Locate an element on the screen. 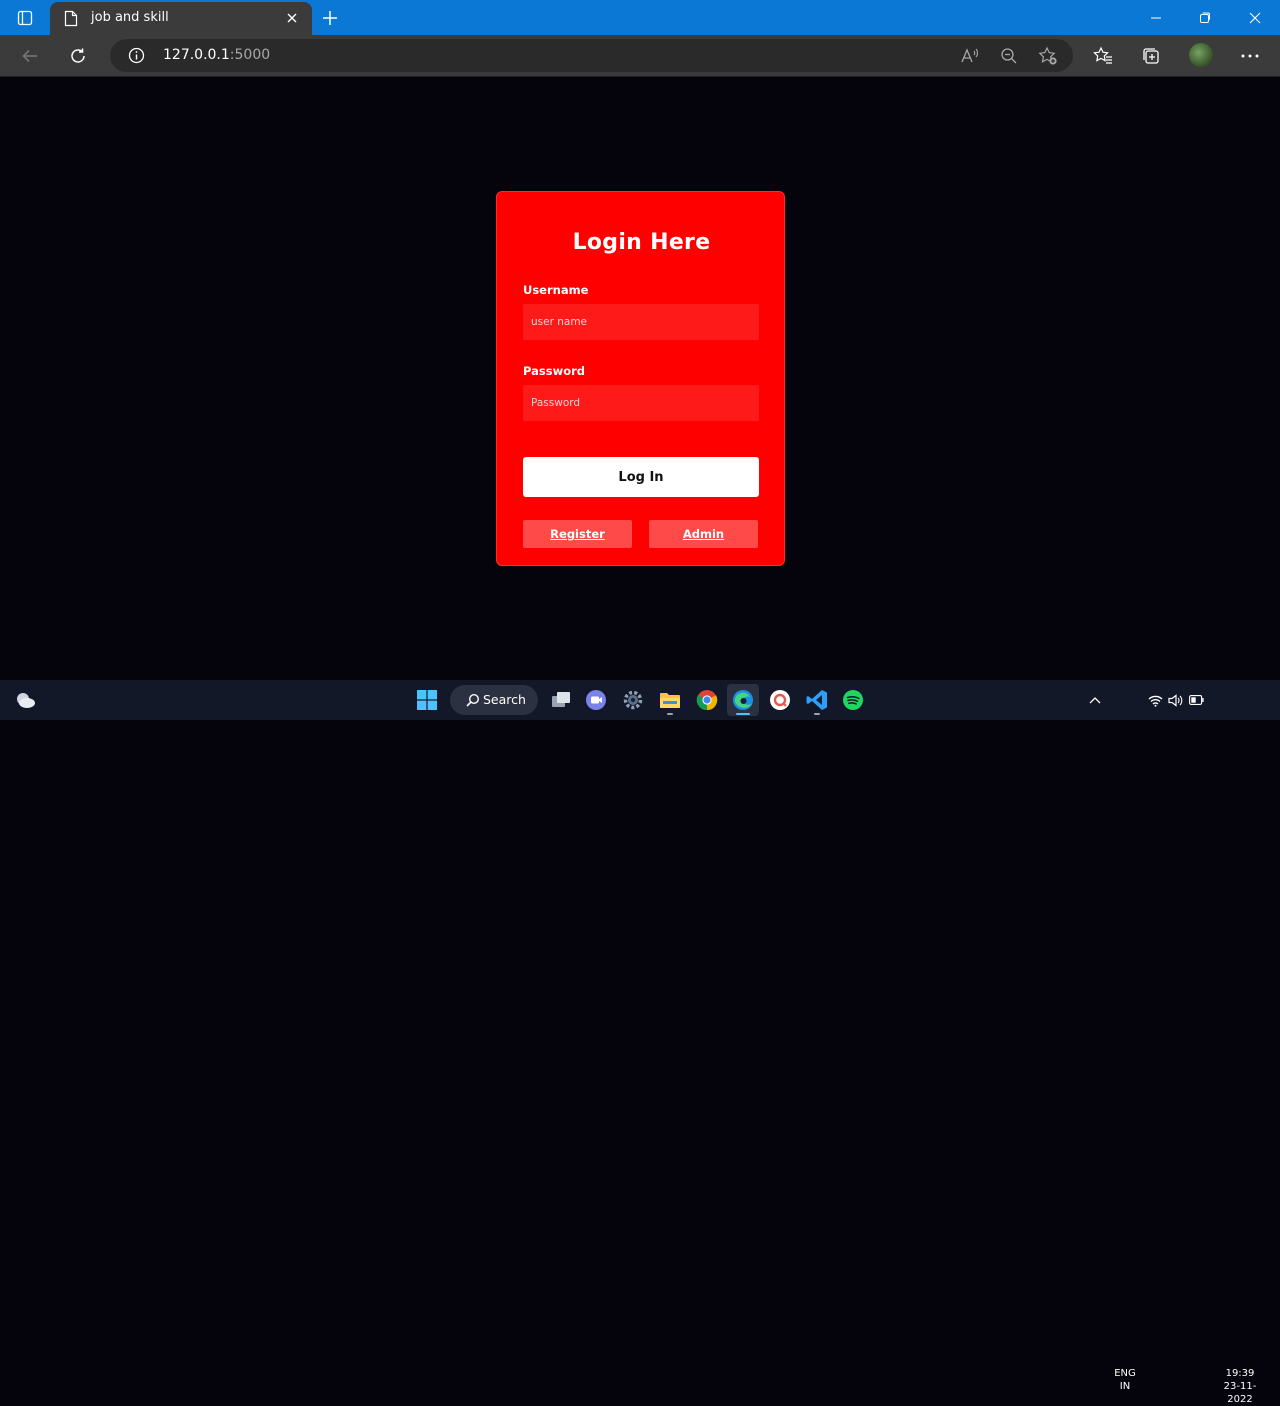 The height and width of the screenshot is (1406, 1280). browser-tab: job and skill is located at coordinates (181, 18).